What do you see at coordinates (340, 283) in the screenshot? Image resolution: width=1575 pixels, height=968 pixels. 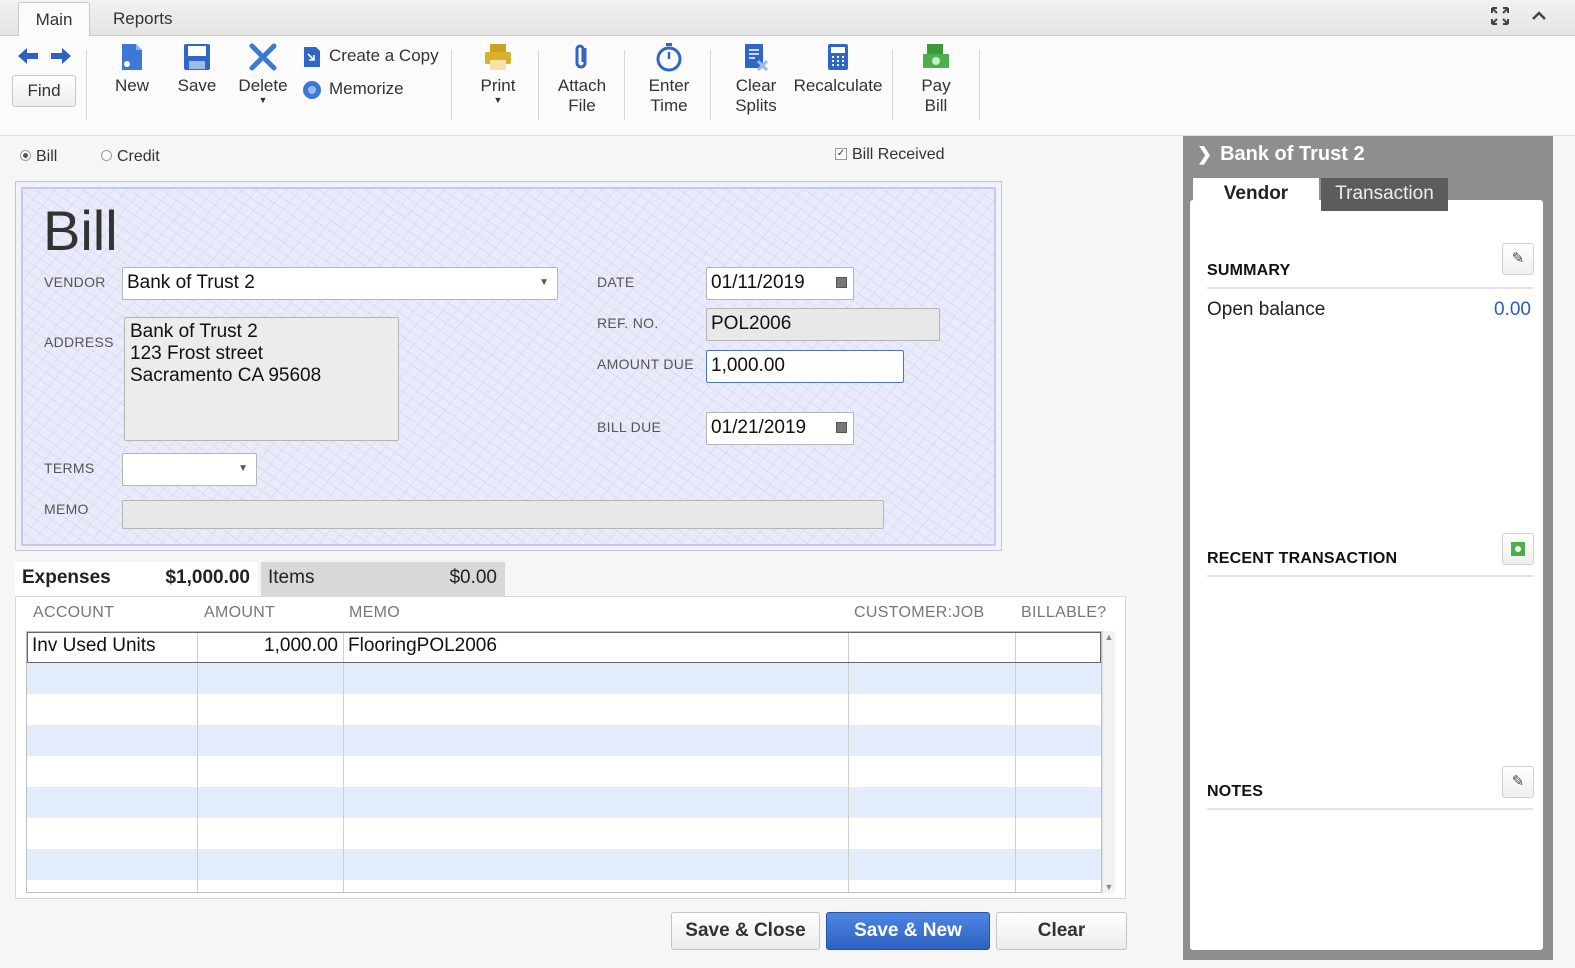 I see `vendor-field: Bank of Trust 2 ▼` at bounding box center [340, 283].